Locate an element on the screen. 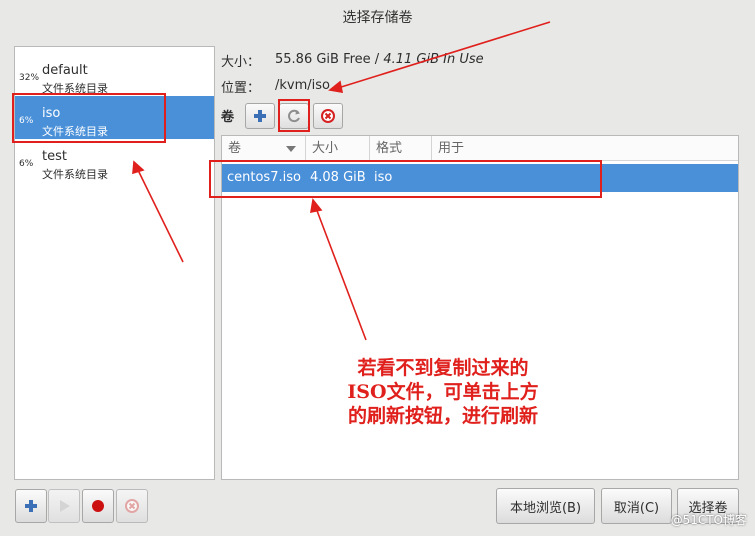 This screenshot has width=755, height=536. column-header-format: 格式 is located at coordinates (401, 148).